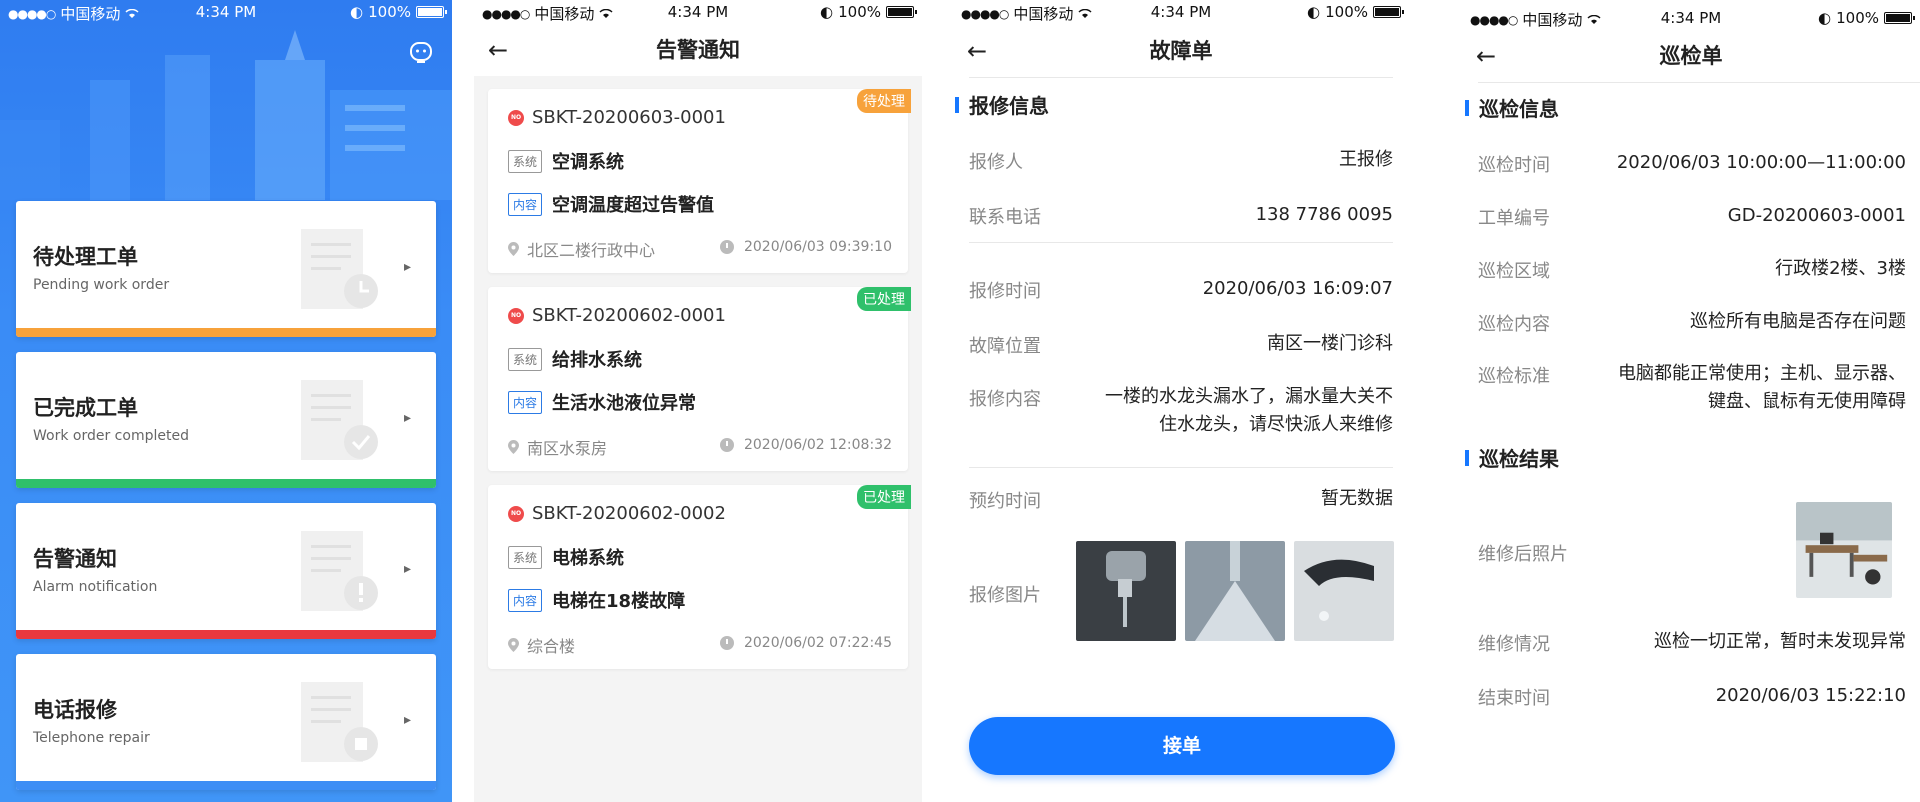 This screenshot has height=802, width=1920. Describe the element at coordinates (624, 403) in the screenshot. I see `alarm-content: 生活水池液位异常` at that location.